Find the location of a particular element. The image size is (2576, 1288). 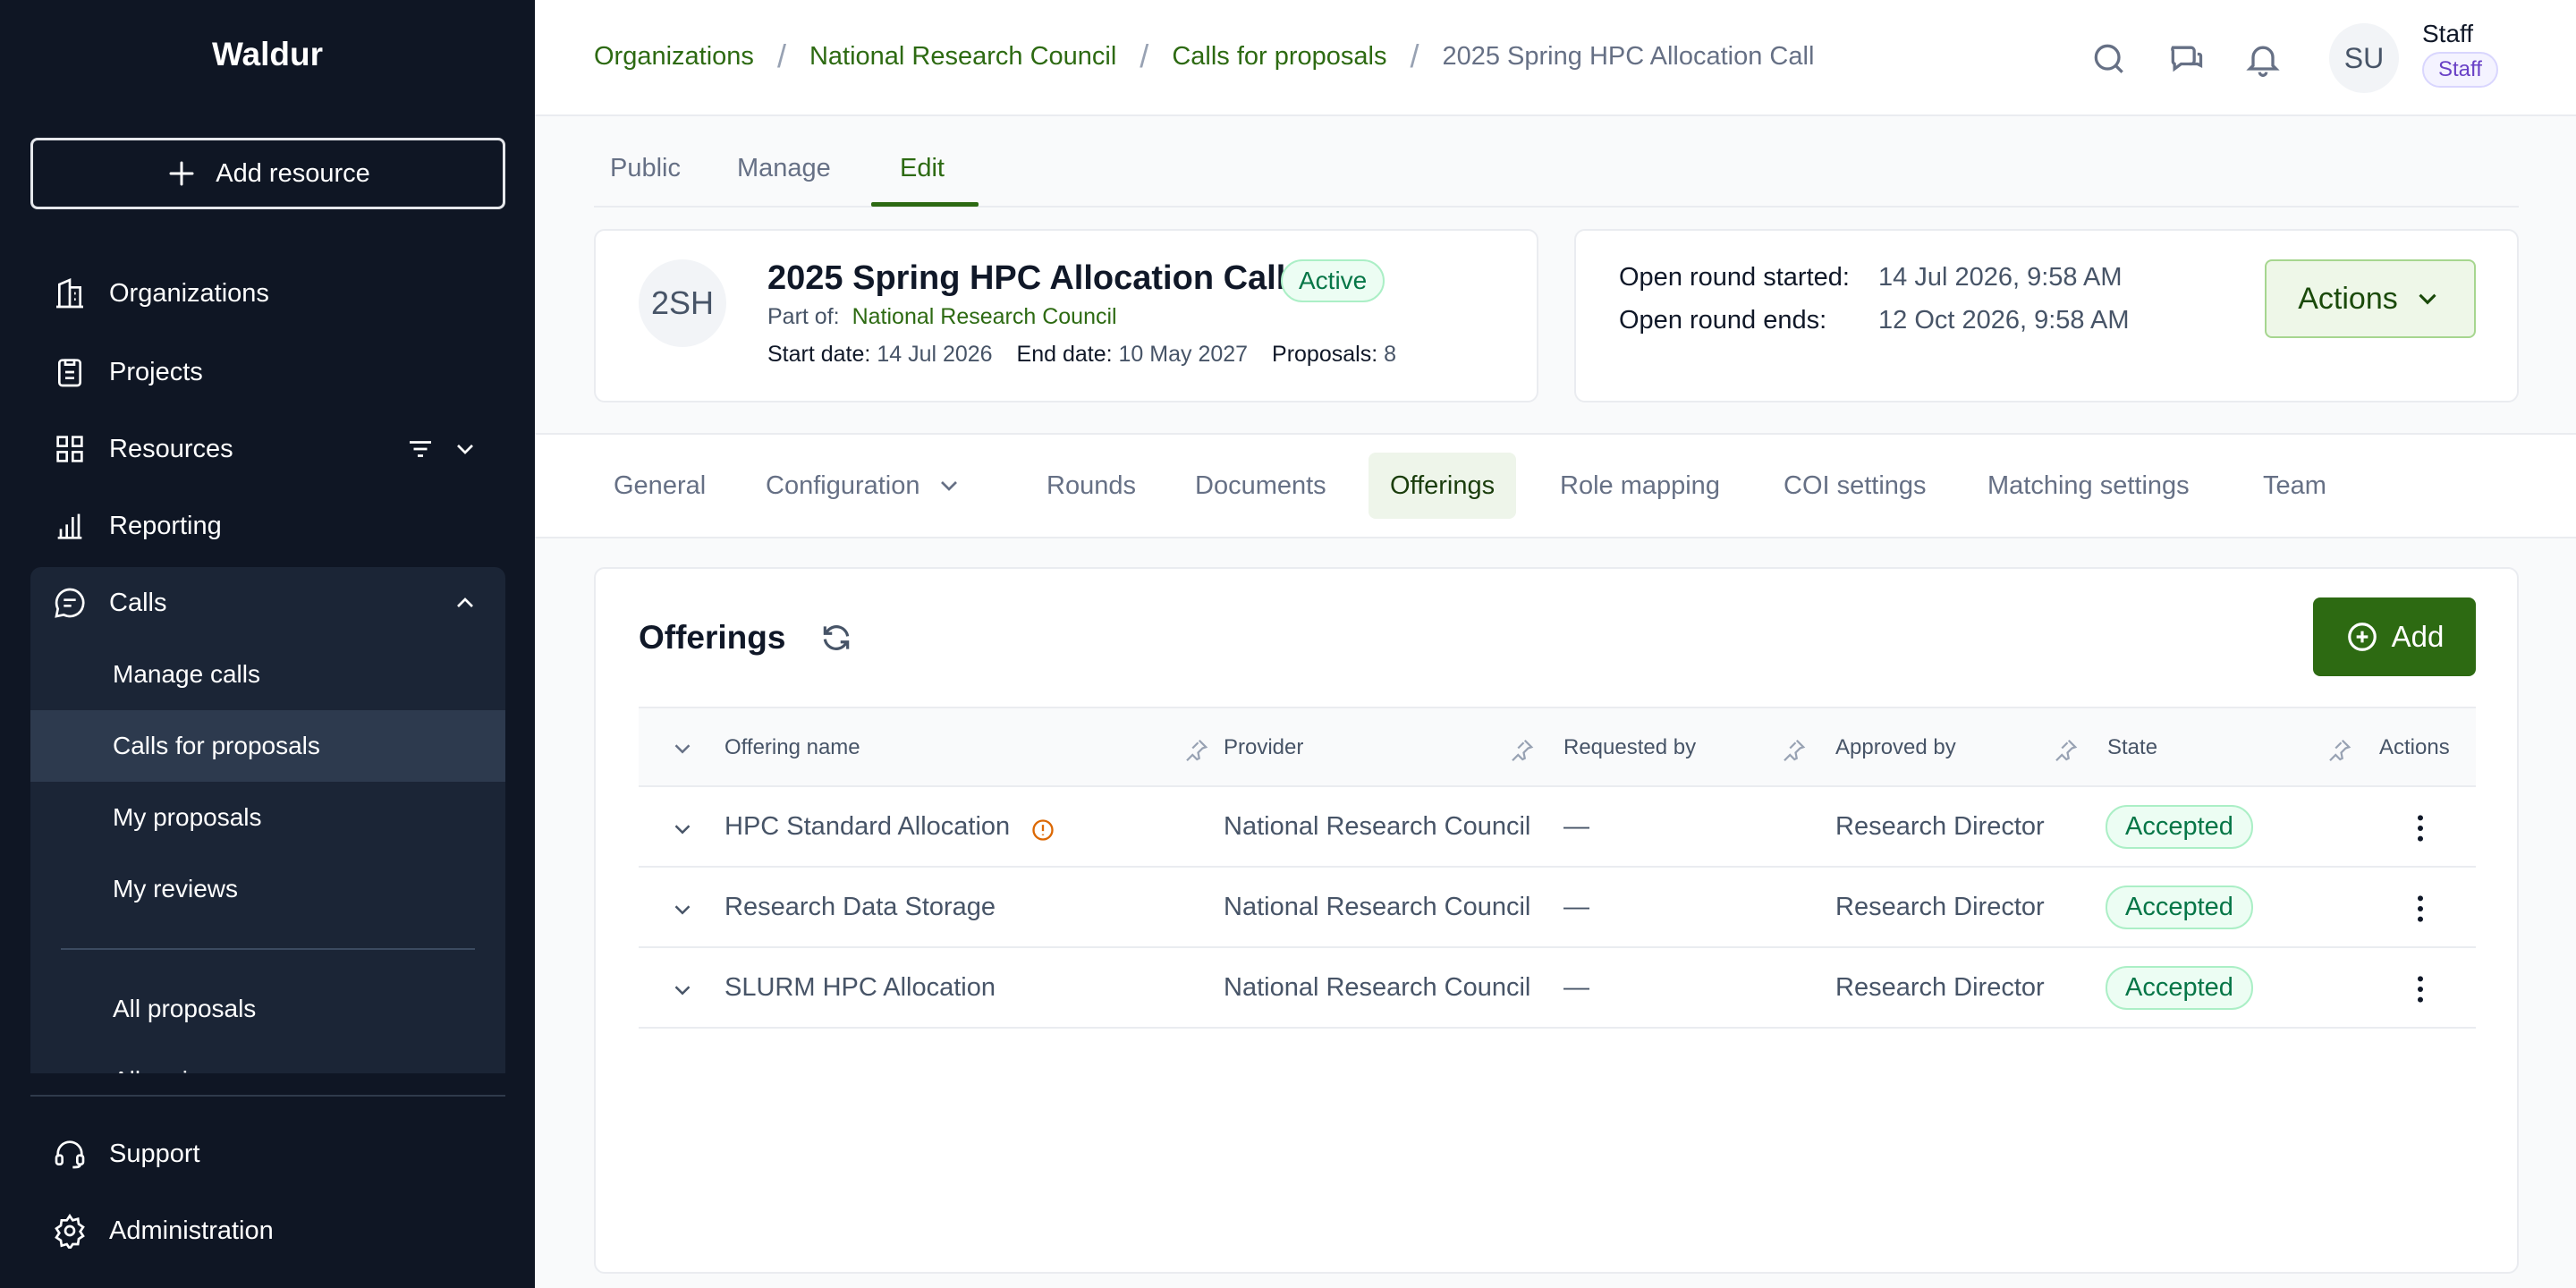

tab-manage: Manage is located at coordinates (784, 168).